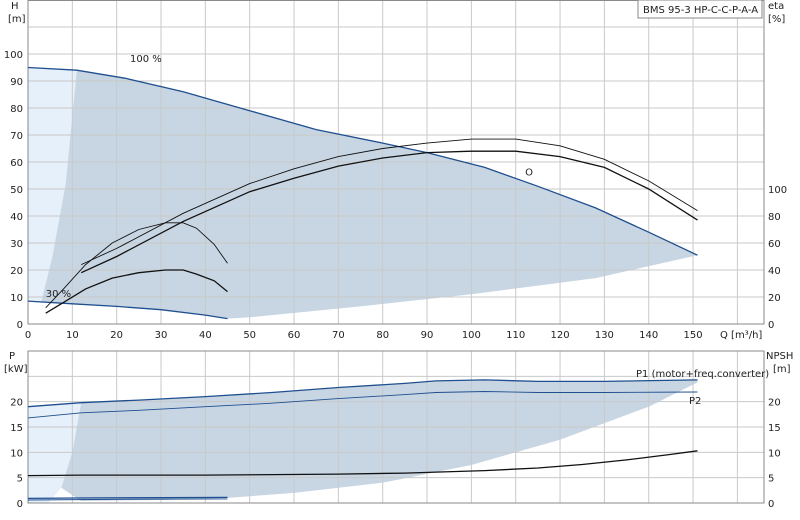 The height and width of the screenshot is (520, 800). What do you see at coordinates (16, 190) in the screenshot?
I see `h-axis-tick-label: 50` at bounding box center [16, 190].